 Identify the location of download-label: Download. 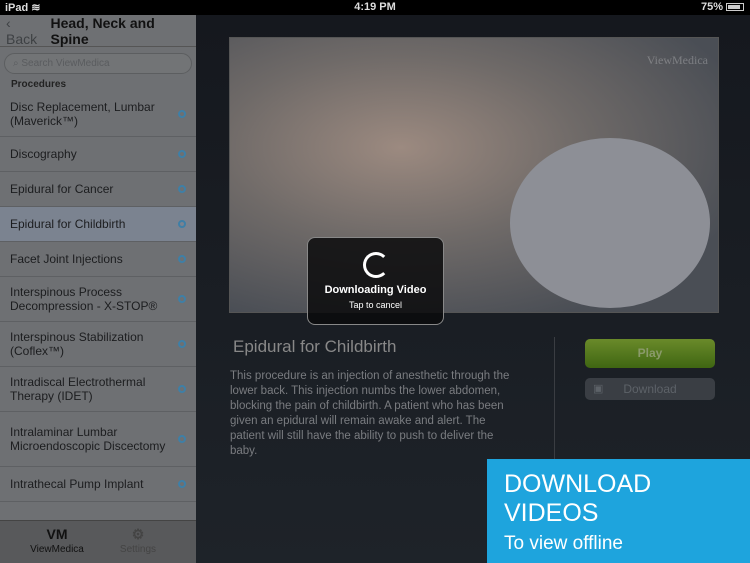
(650, 389).